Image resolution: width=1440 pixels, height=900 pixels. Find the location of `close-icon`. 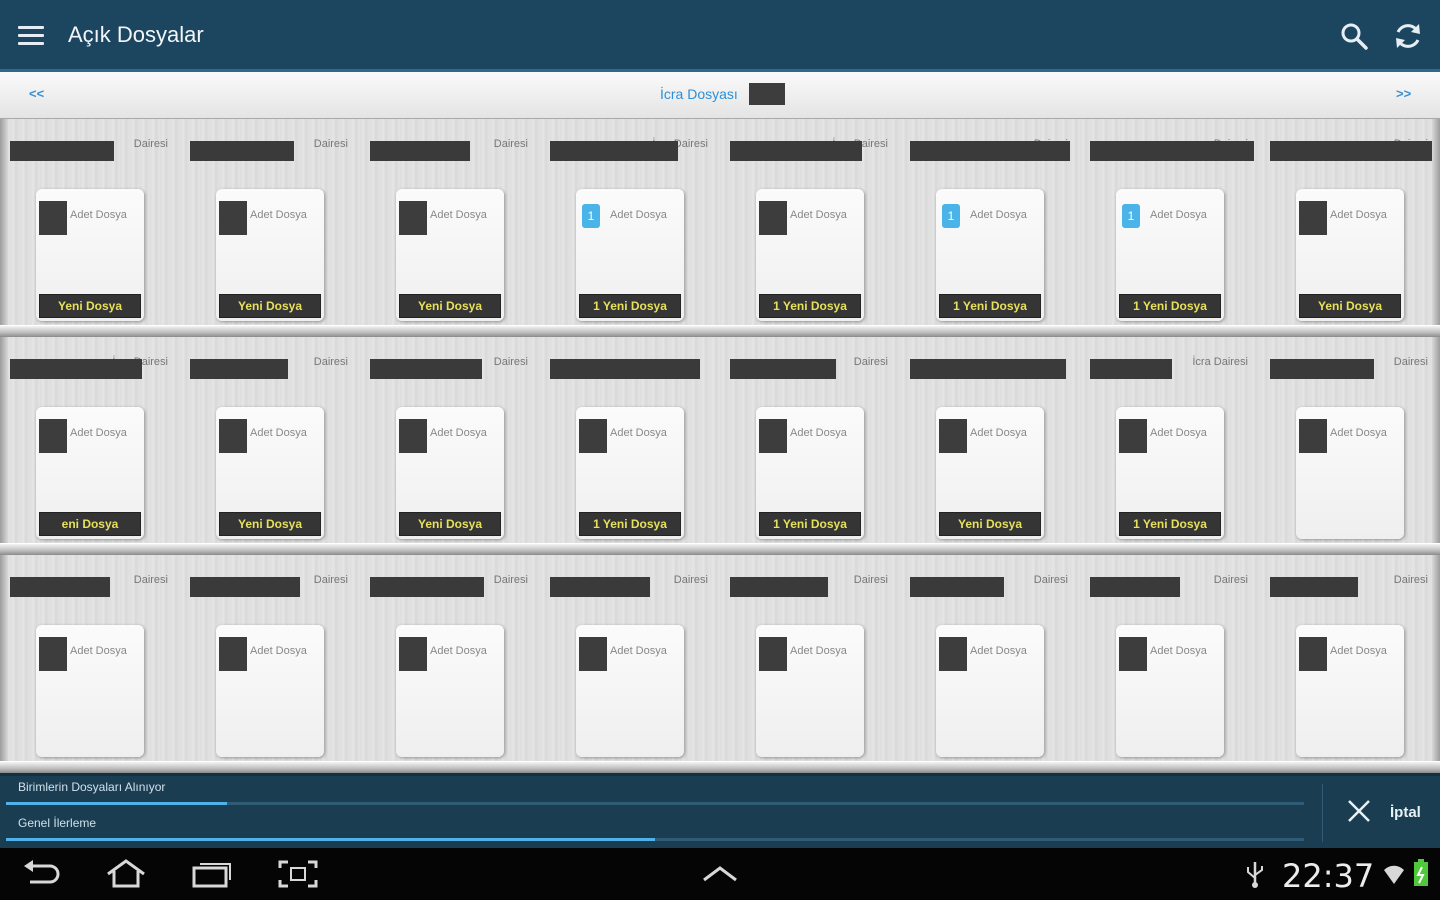

close-icon is located at coordinates (1359, 811).